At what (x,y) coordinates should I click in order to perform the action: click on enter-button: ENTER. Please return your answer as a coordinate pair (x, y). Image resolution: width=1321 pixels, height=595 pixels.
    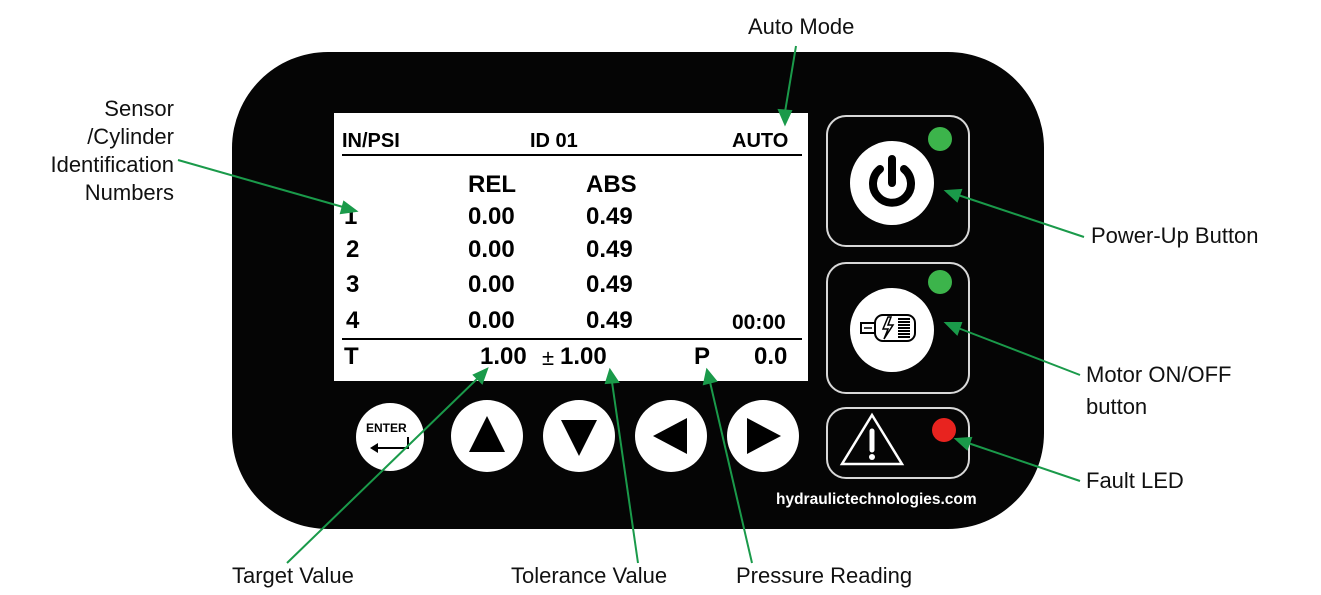
    Looking at the image, I should click on (390, 437).